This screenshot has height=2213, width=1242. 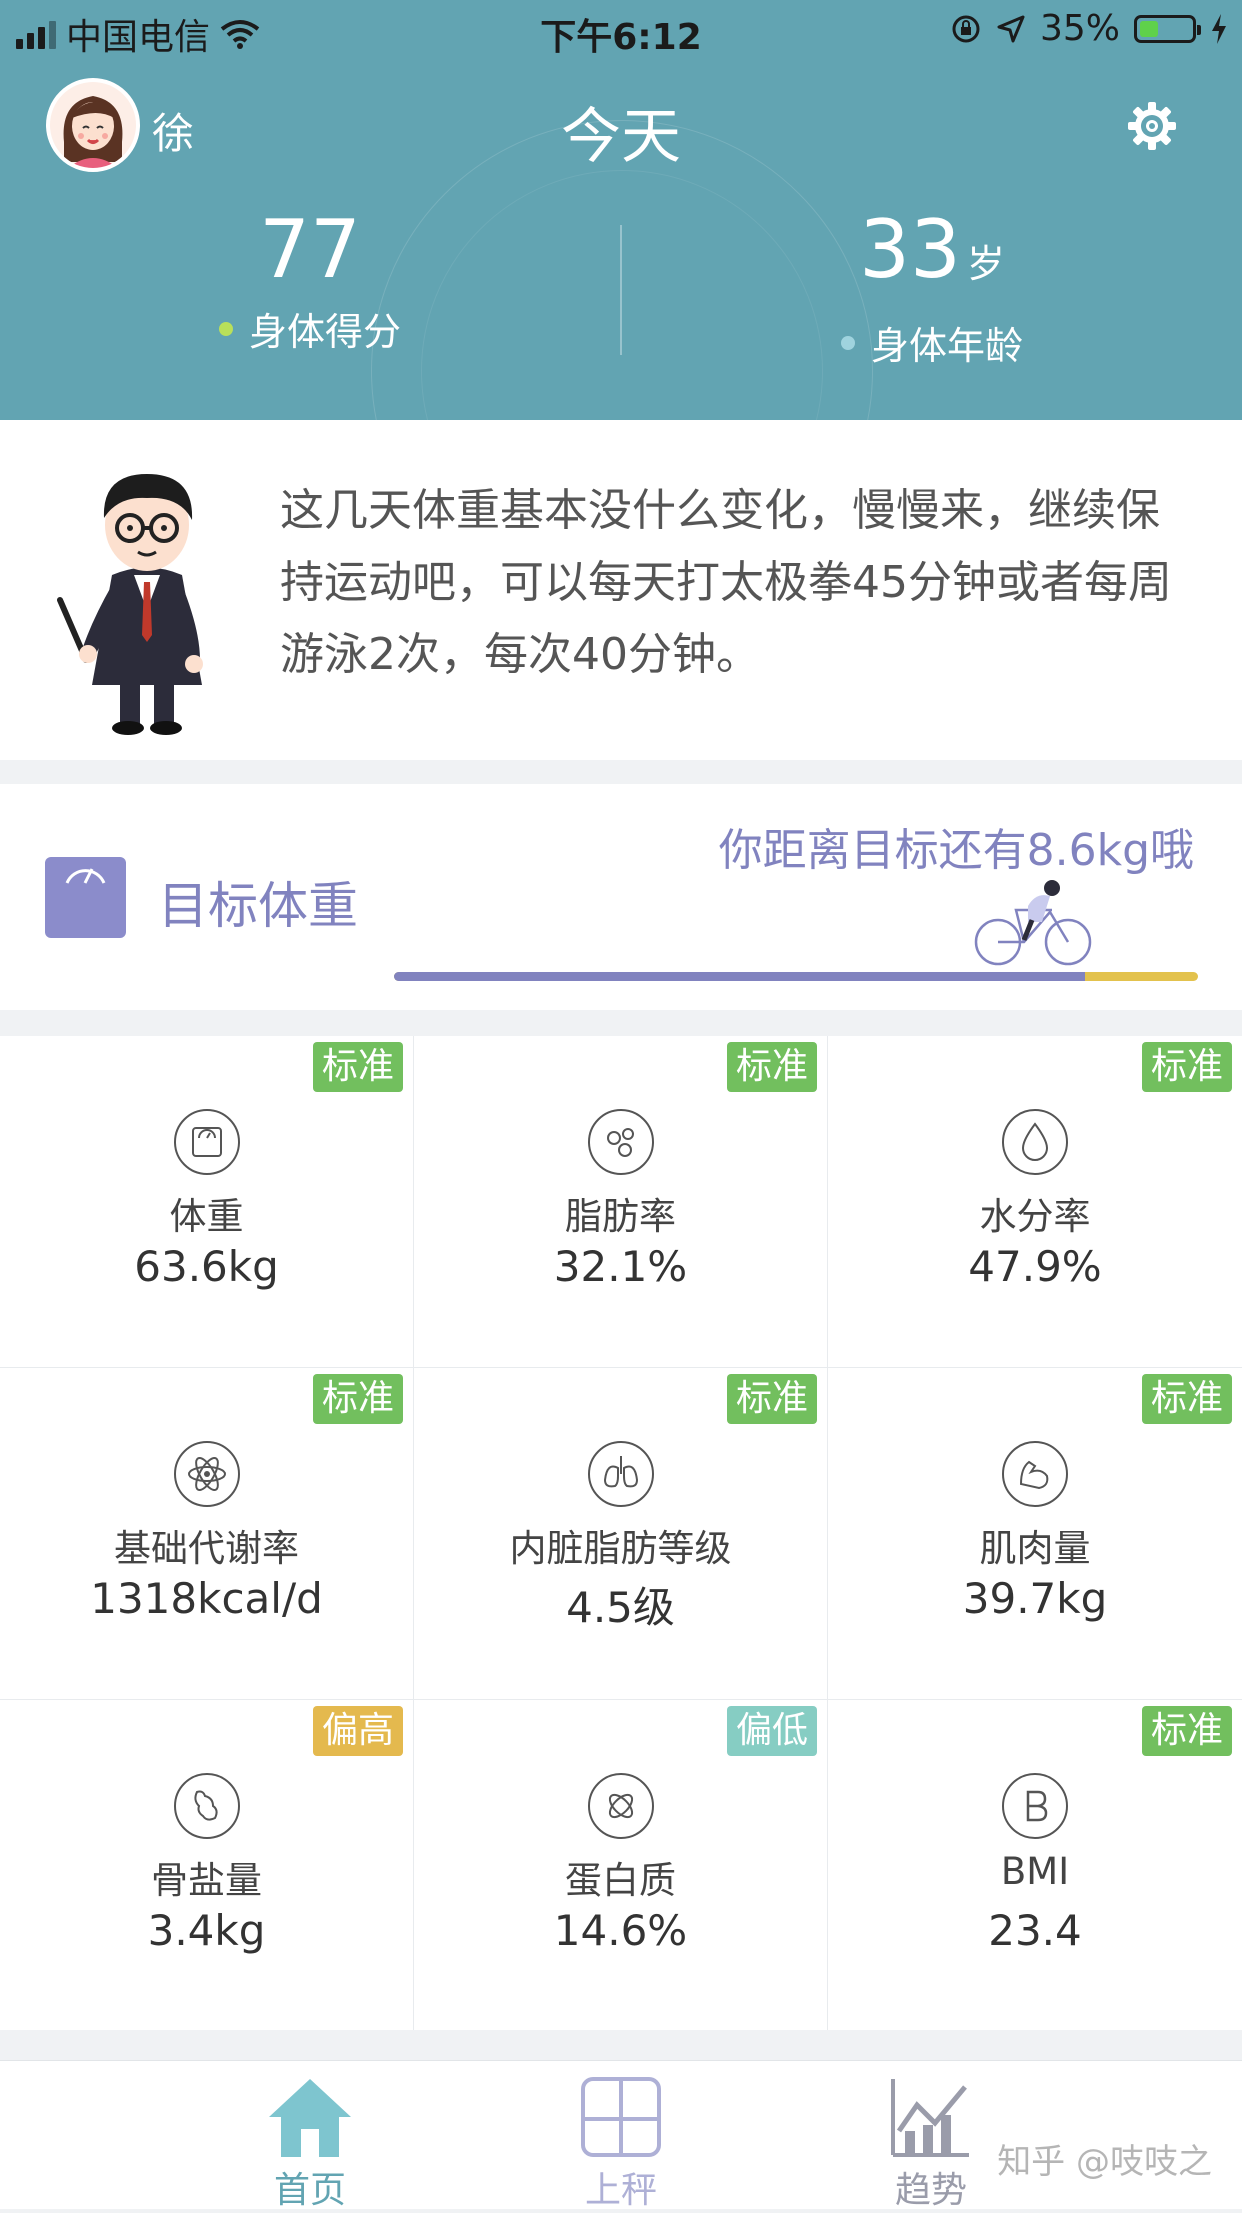 I want to click on body-score-value: 77, so click(x=310, y=249).